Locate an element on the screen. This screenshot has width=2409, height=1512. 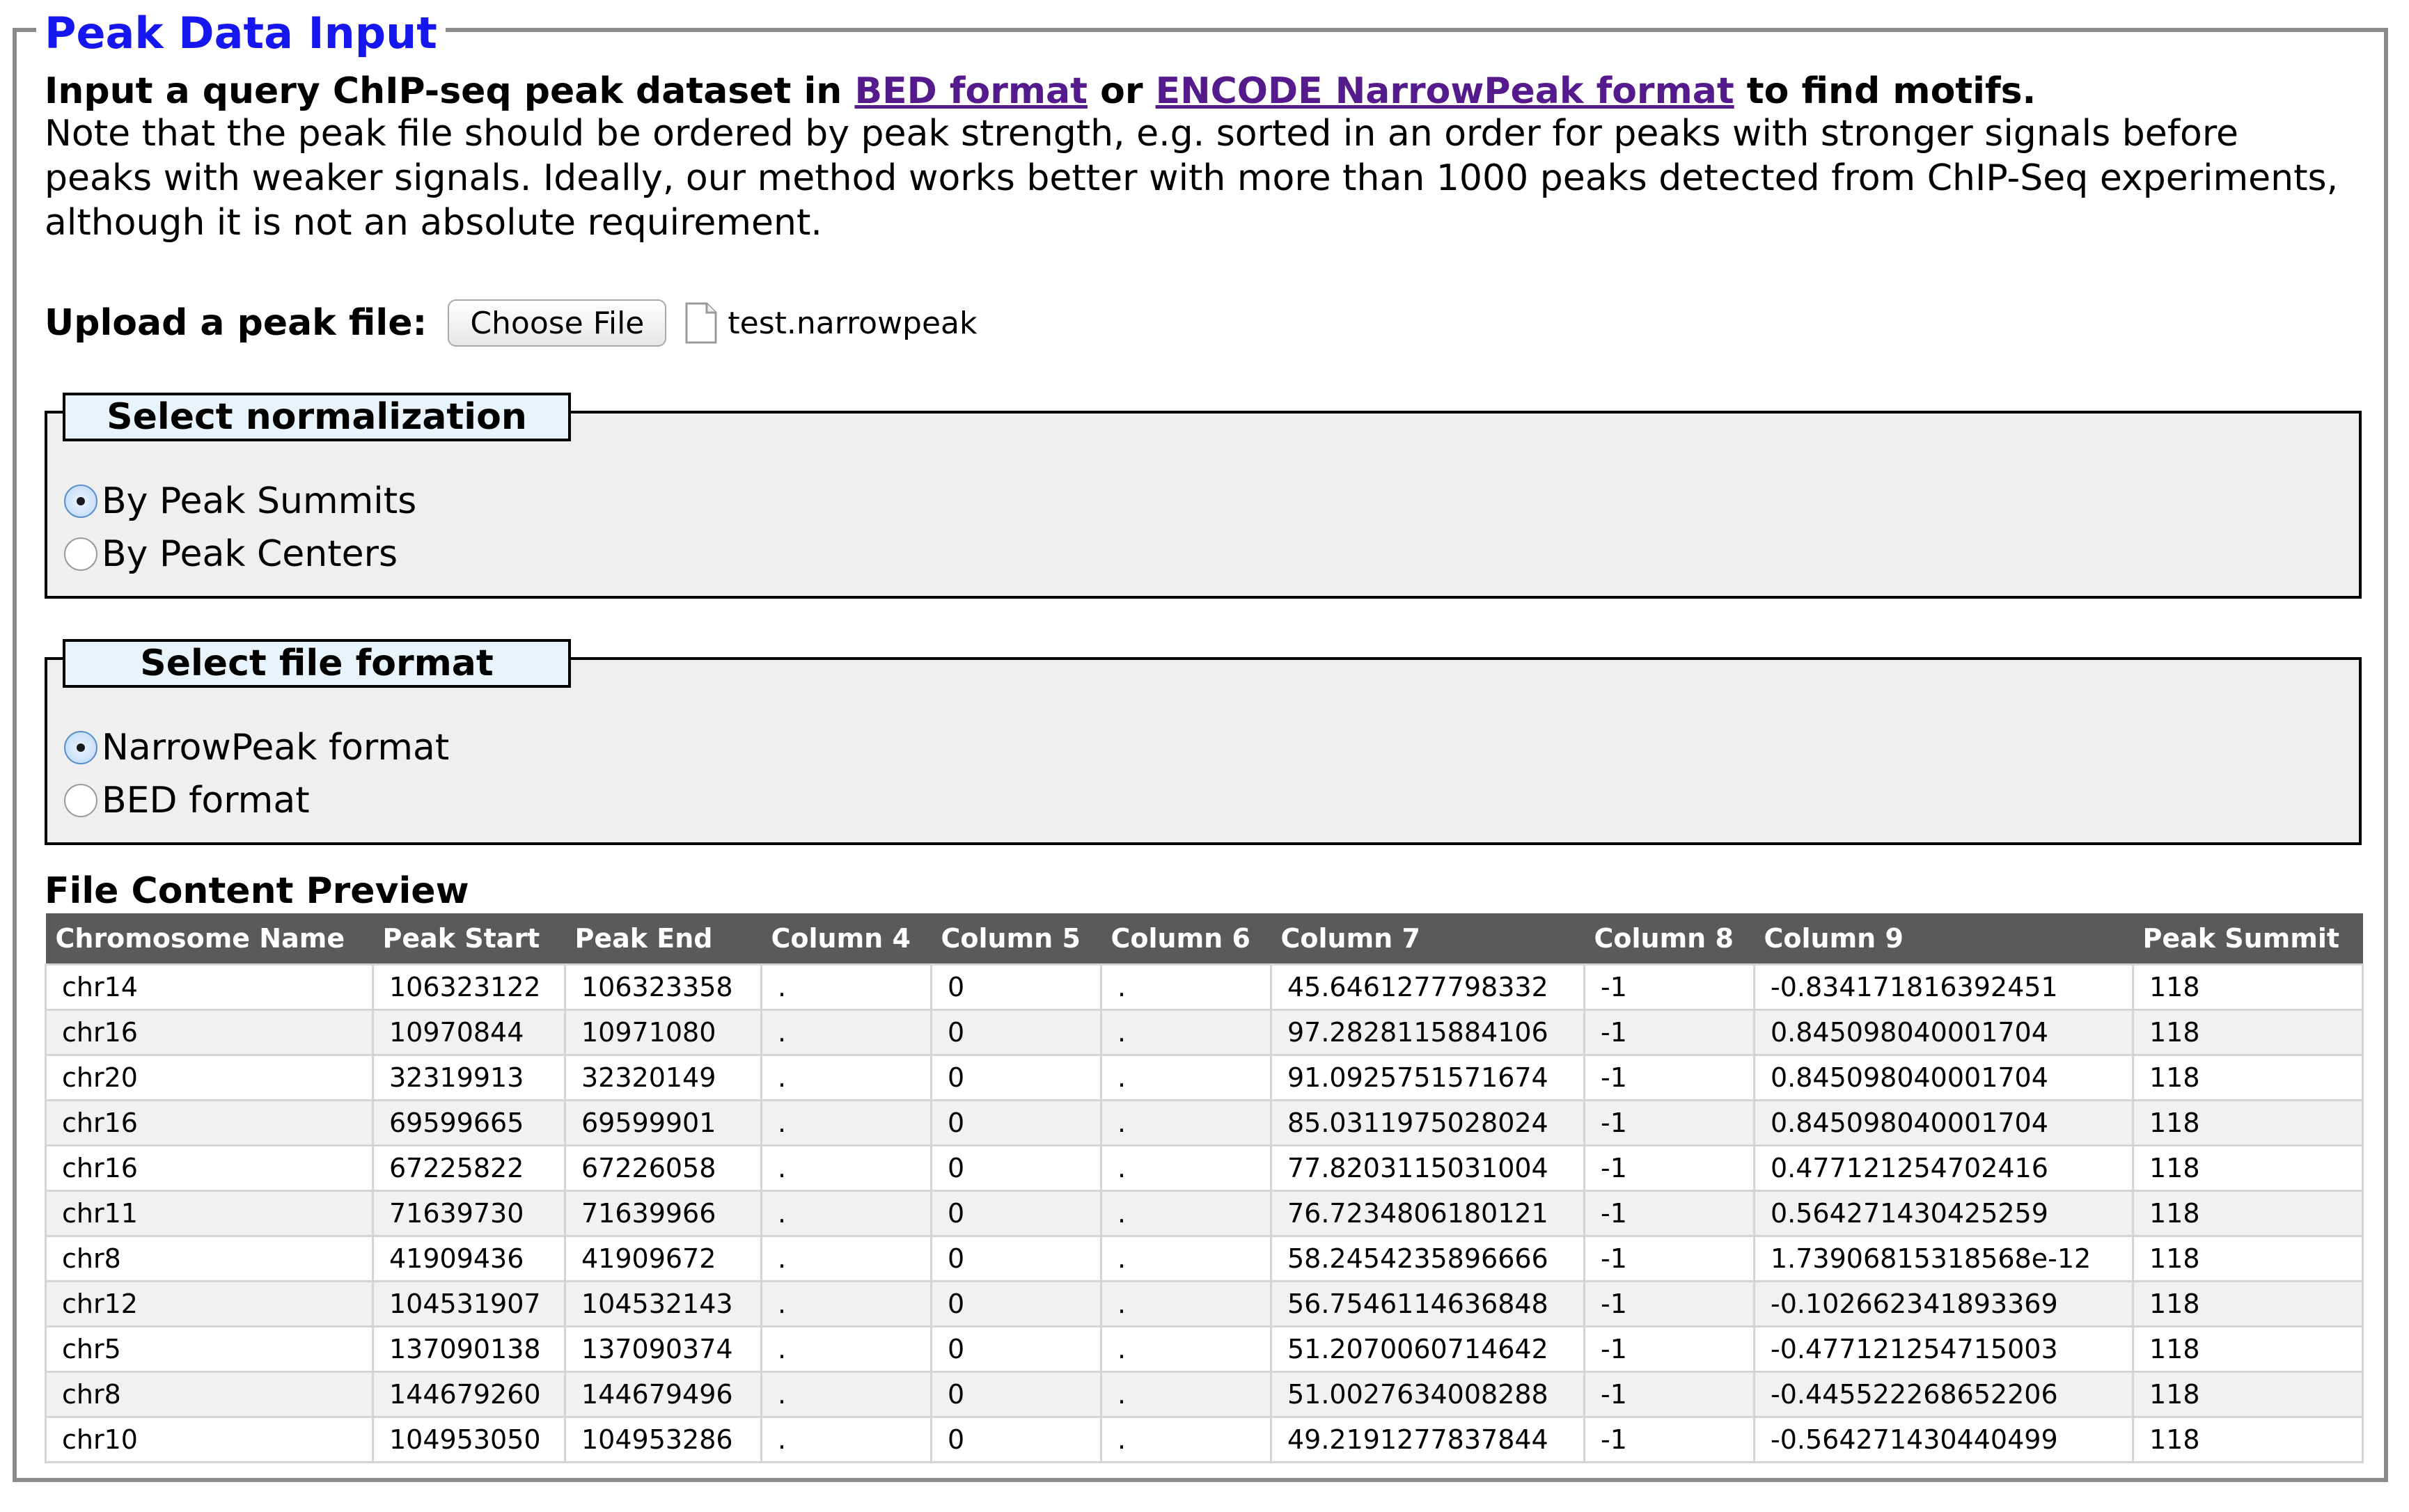
table-cell: 32319913 is located at coordinates (469, 1077).